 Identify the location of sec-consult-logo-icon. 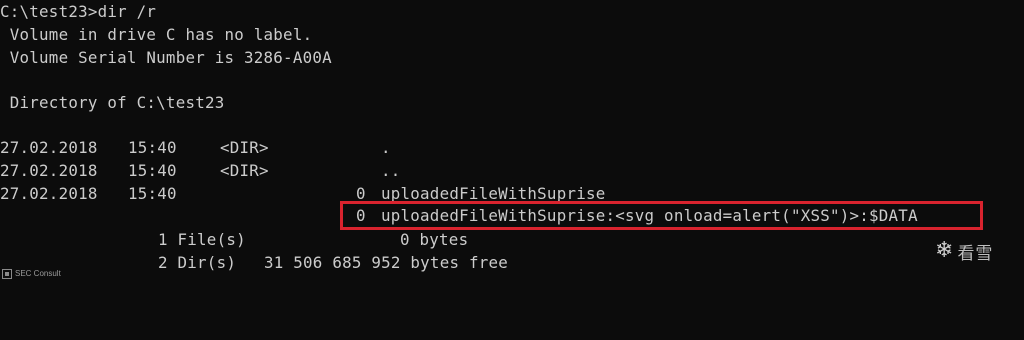
(7, 273).